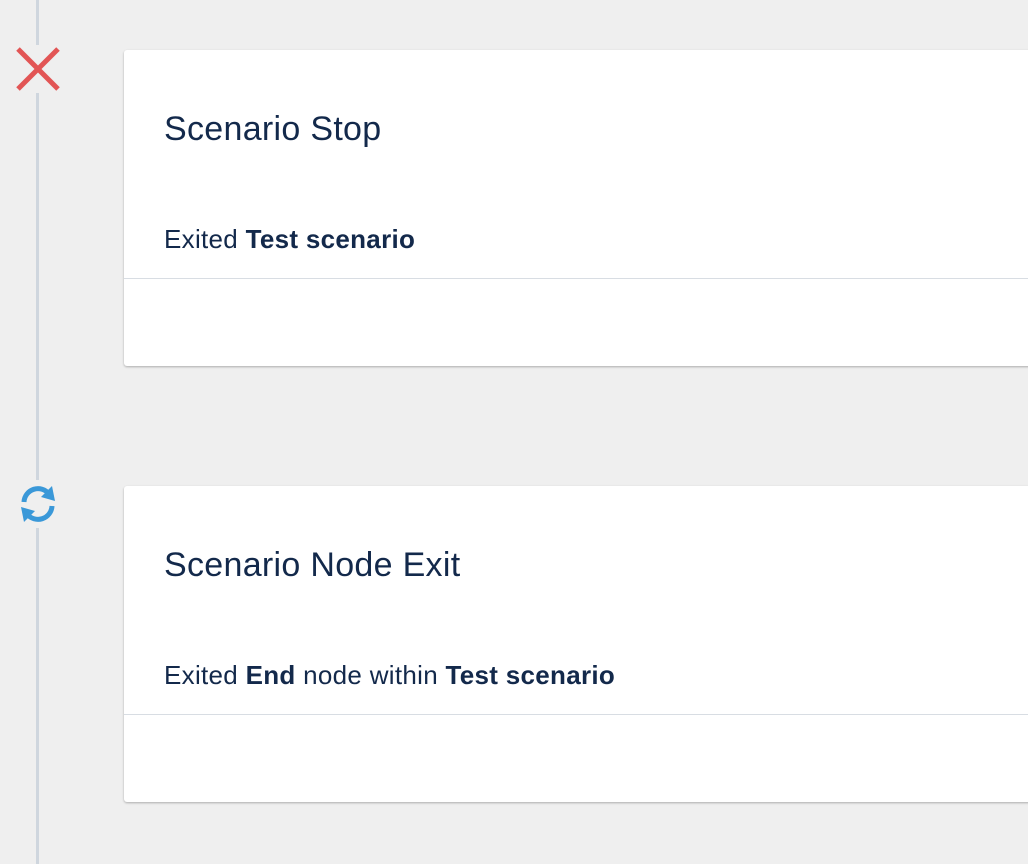 This screenshot has height=864, width=1028. What do you see at coordinates (370, 675) in the screenshot?
I see `description-text: node within` at bounding box center [370, 675].